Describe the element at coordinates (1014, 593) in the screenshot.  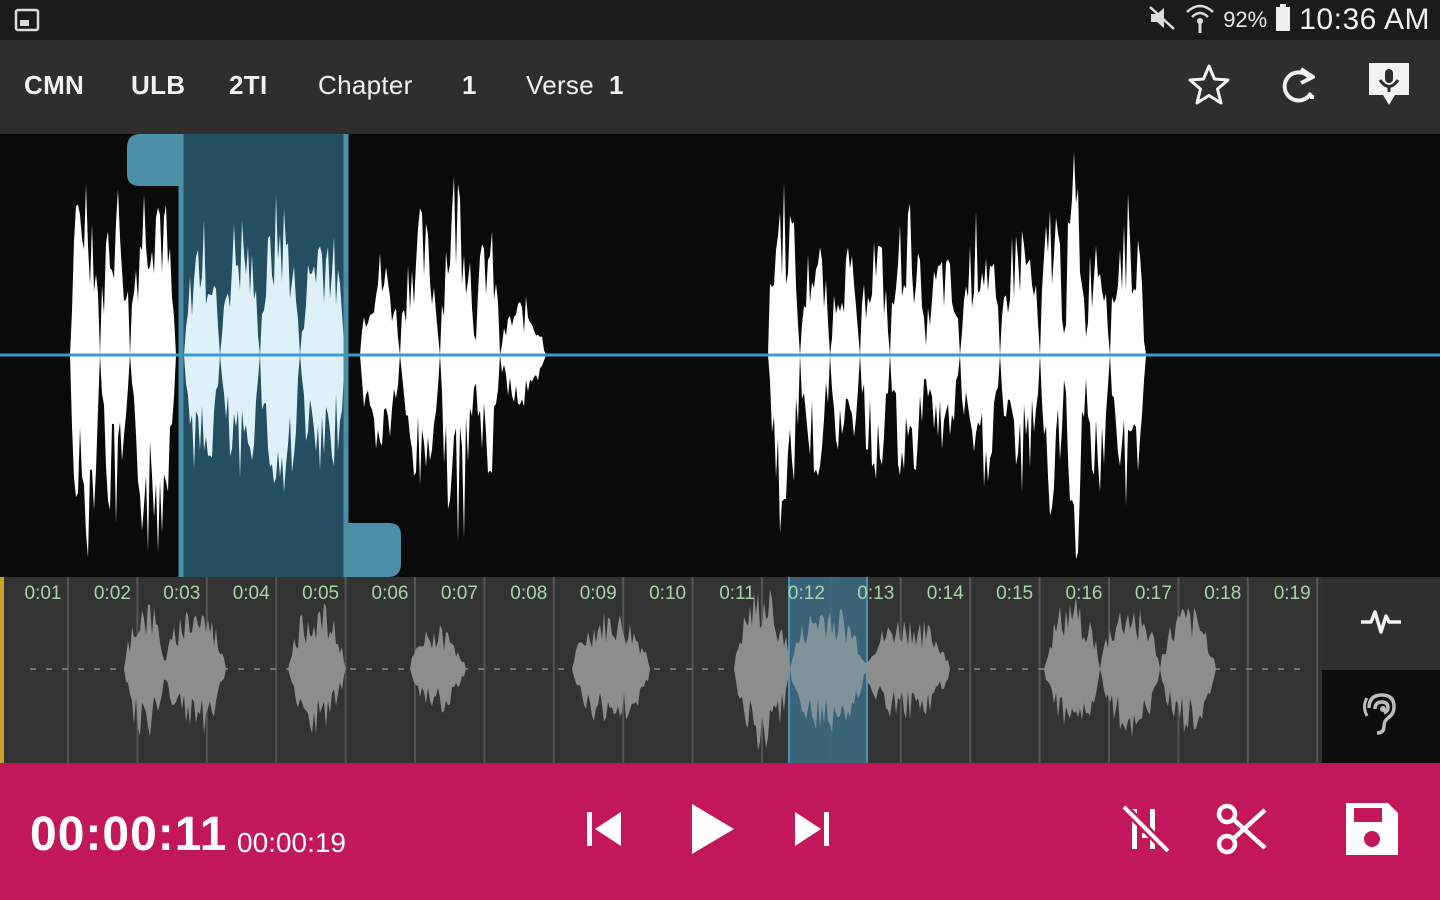
I see `tick-label: 0:15` at that location.